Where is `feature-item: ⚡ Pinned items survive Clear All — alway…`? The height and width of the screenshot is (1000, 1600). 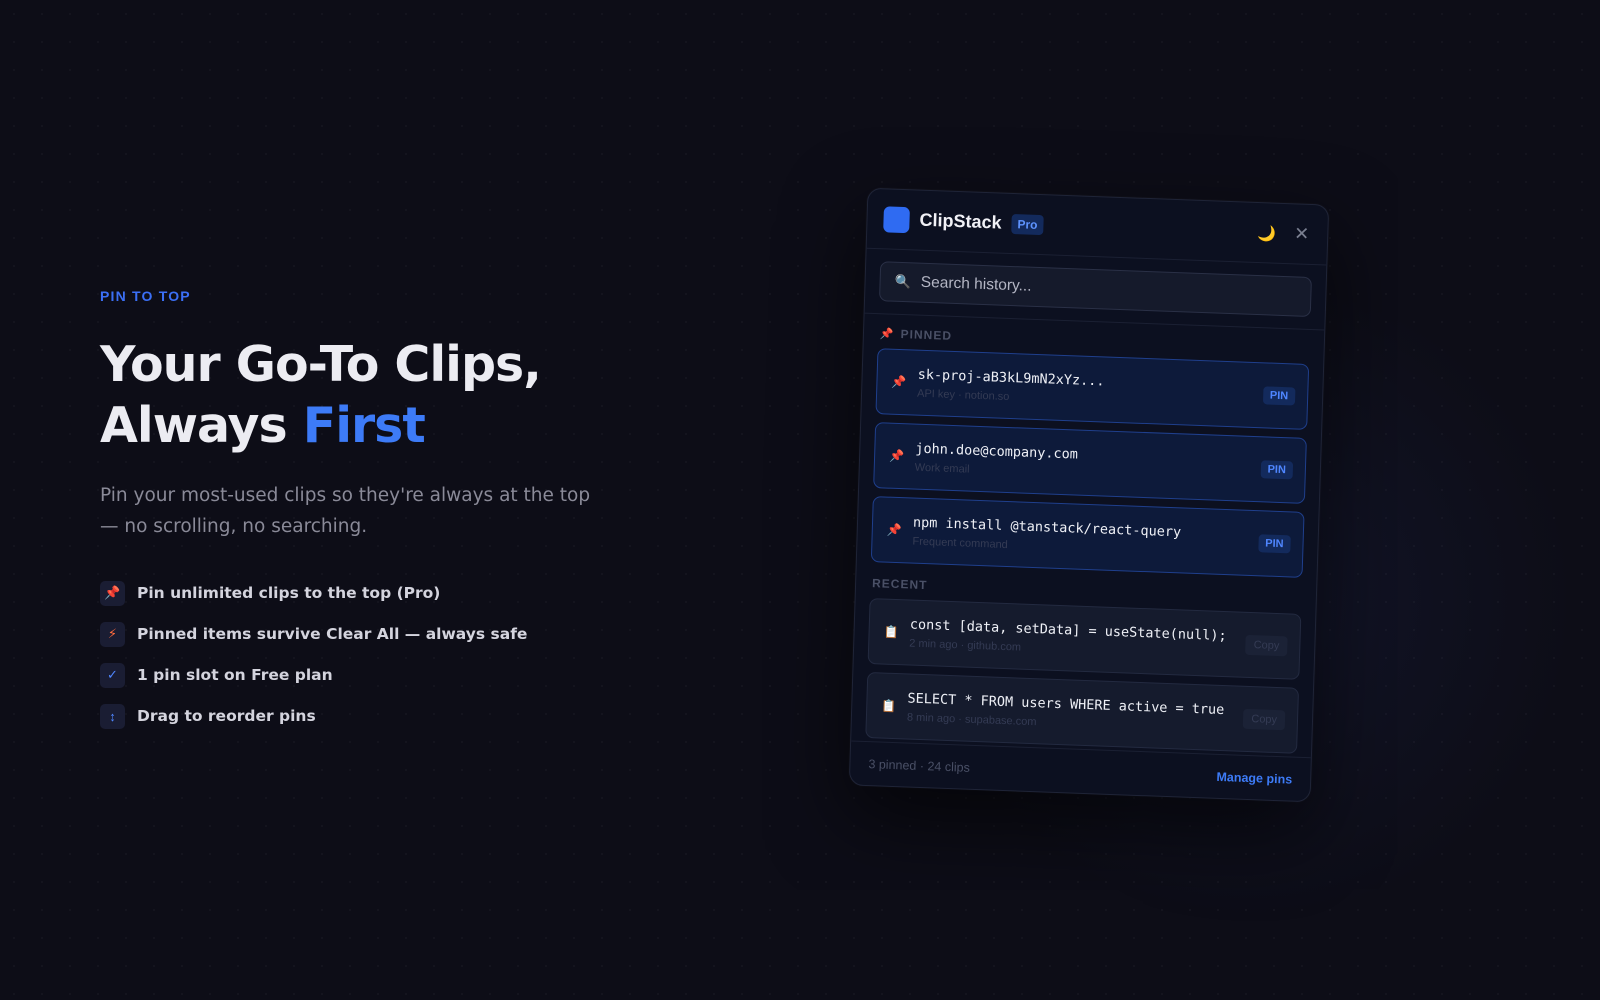 feature-item: ⚡ Pinned items survive Clear All — alway… is located at coordinates (380, 634).